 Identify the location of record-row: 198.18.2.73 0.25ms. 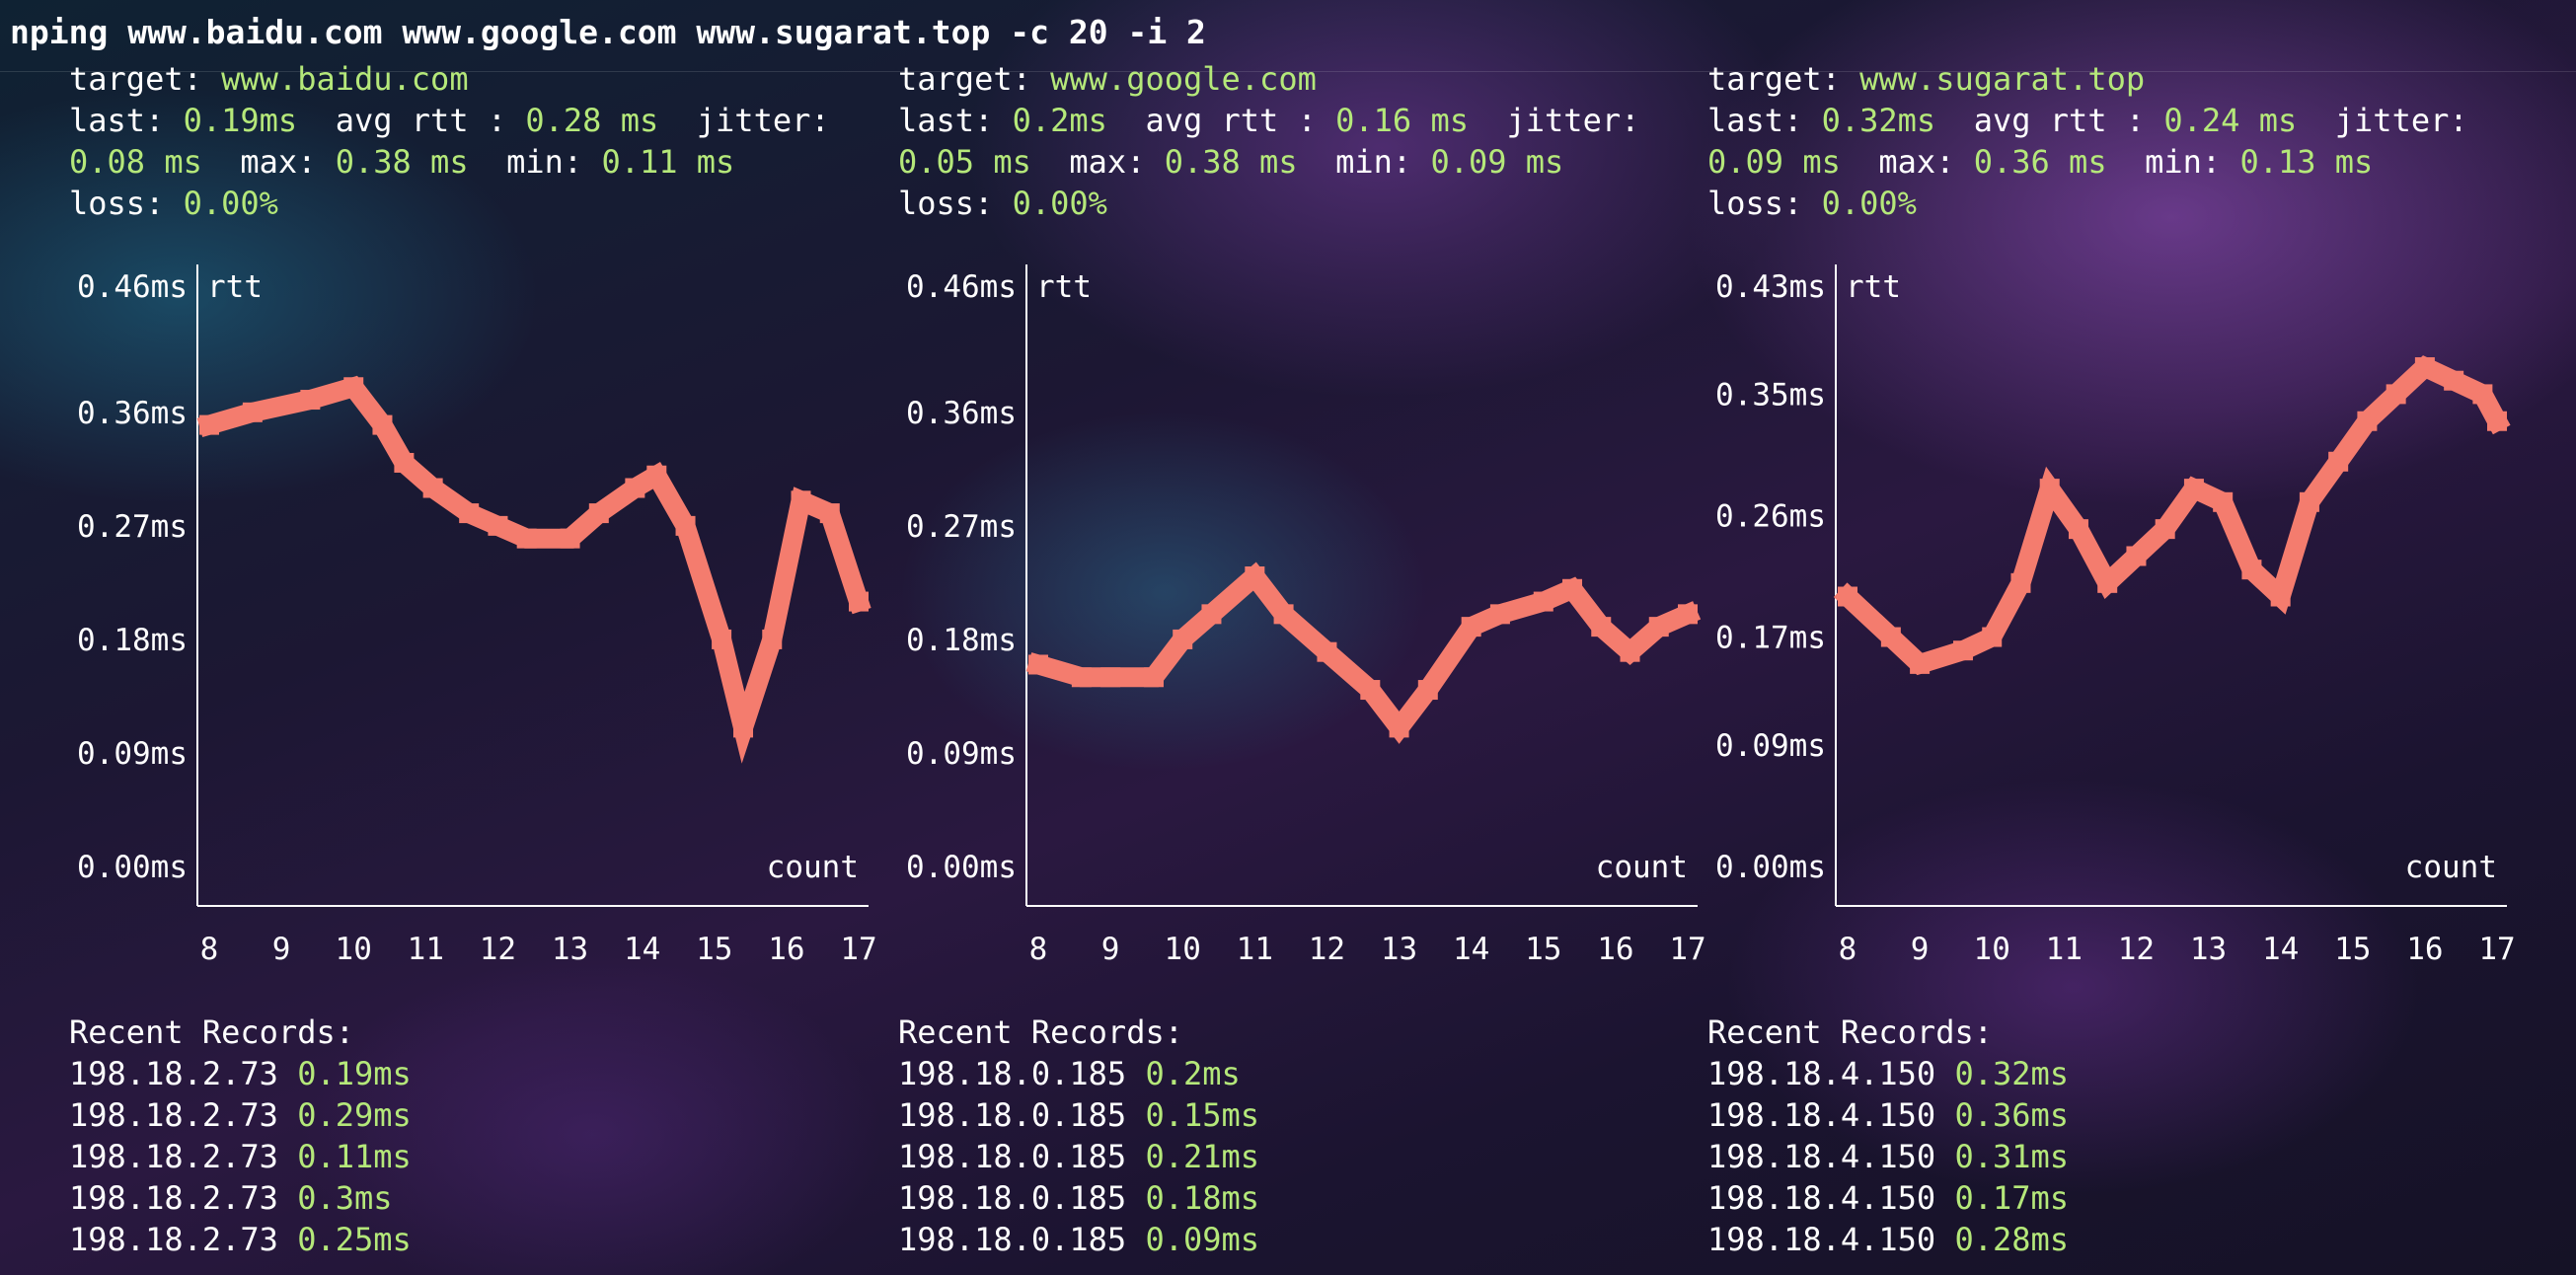
(240, 1240).